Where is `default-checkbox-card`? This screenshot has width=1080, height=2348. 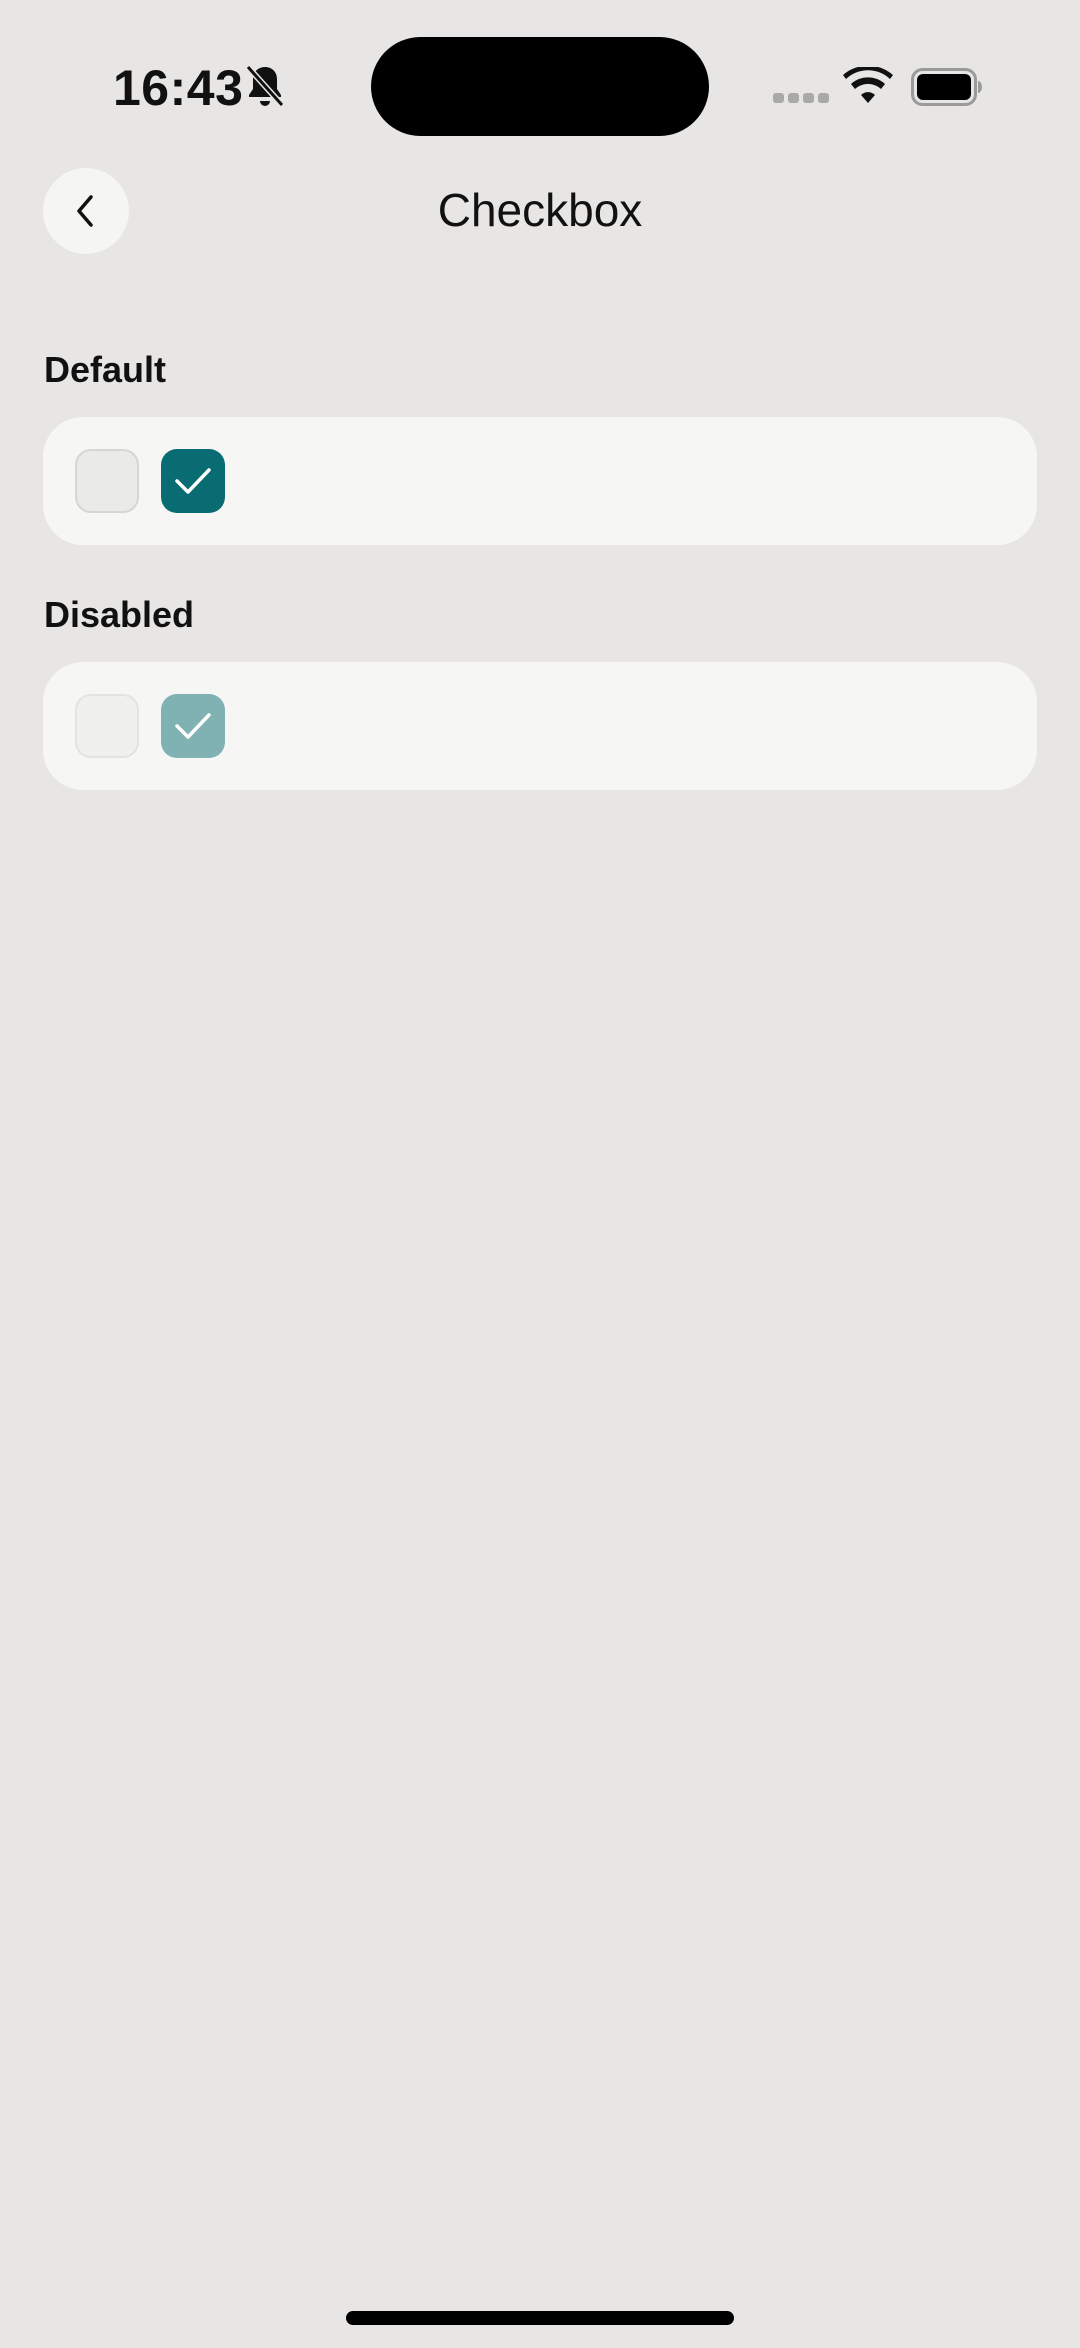 default-checkbox-card is located at coordinates (540, 481).